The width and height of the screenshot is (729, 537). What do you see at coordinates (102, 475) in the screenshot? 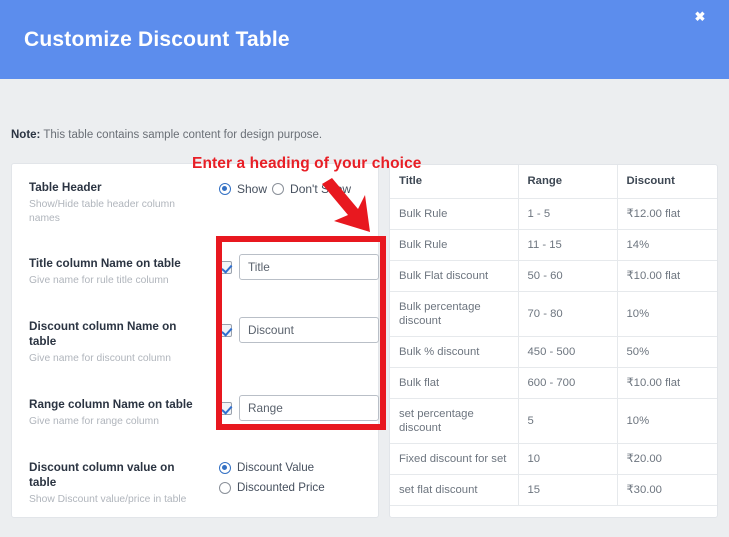
I see `field-title: Discount column value on table` at bounding box center [102, 475].